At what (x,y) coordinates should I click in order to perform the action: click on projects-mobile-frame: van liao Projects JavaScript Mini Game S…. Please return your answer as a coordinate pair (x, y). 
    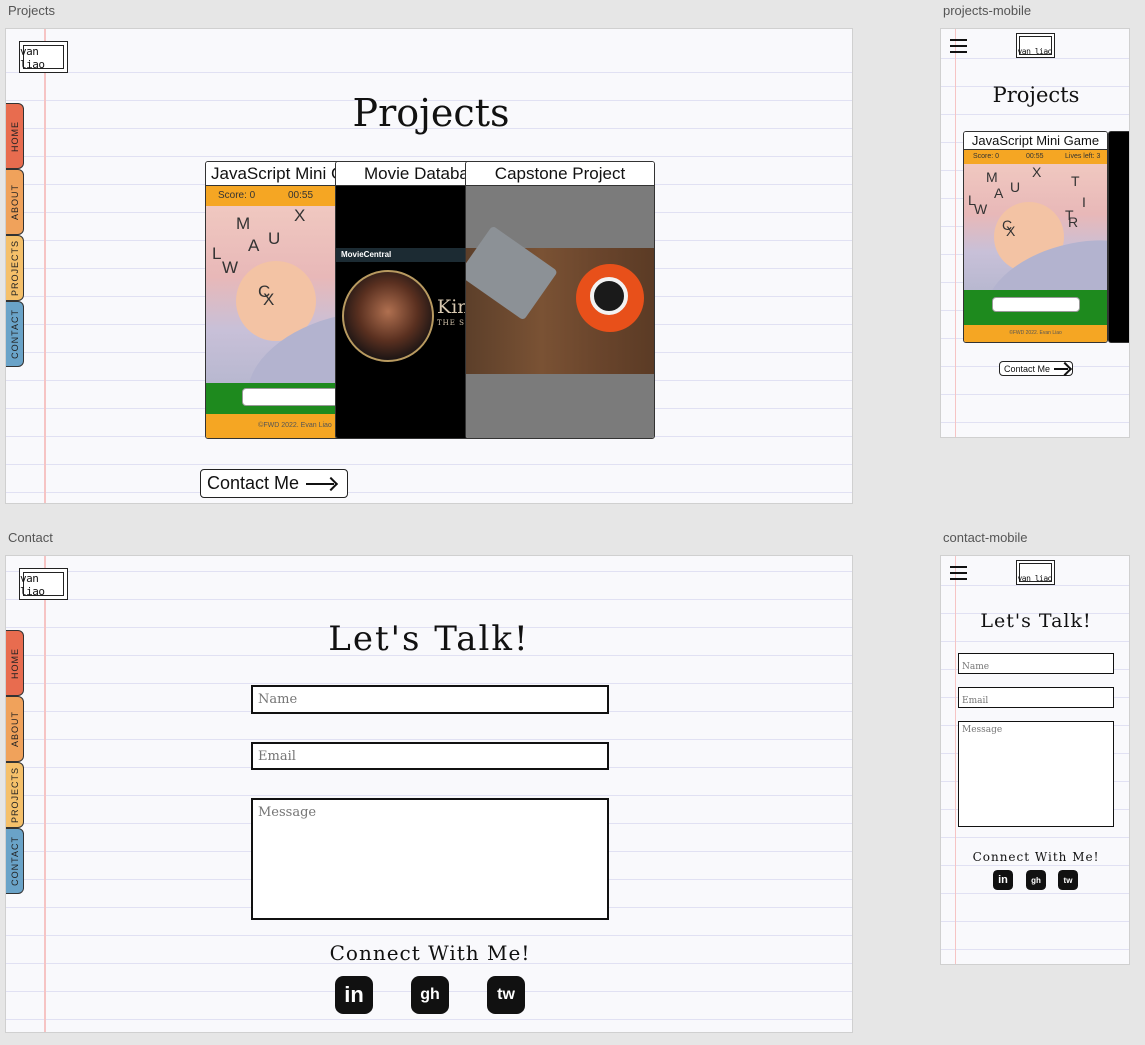
    Looking at the image, I should click on (1035, 233).